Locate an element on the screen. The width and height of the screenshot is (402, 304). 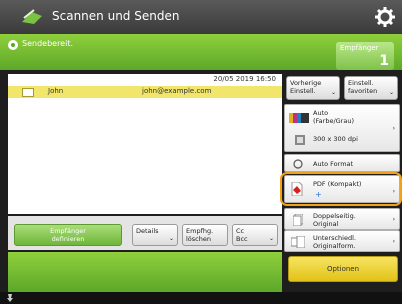
page-title: Scannen und Senden is located at coordinates (116, 16).